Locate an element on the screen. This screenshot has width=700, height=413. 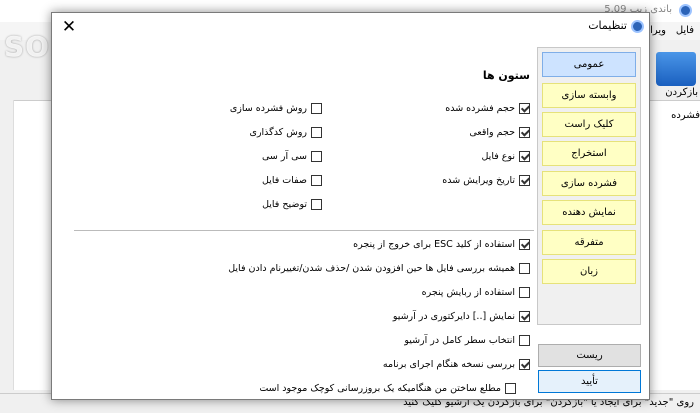
checkbox-full-row-select: انتخاب سطر کامل در آرشیو is located at coordinates (467, 340).